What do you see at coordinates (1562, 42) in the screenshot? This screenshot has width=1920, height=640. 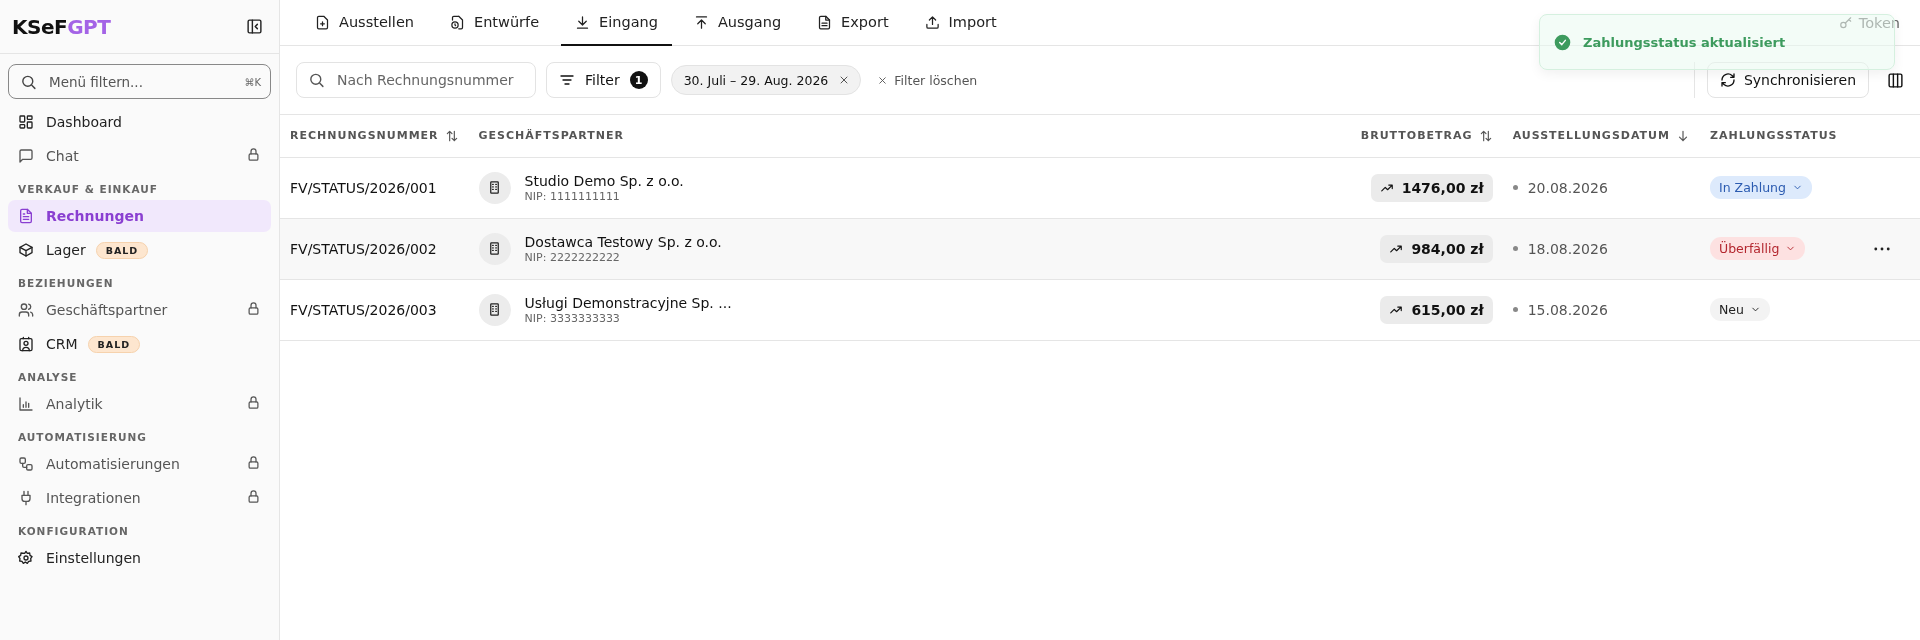 I see `check-circle-icon` at bounding box center [1562, 42].